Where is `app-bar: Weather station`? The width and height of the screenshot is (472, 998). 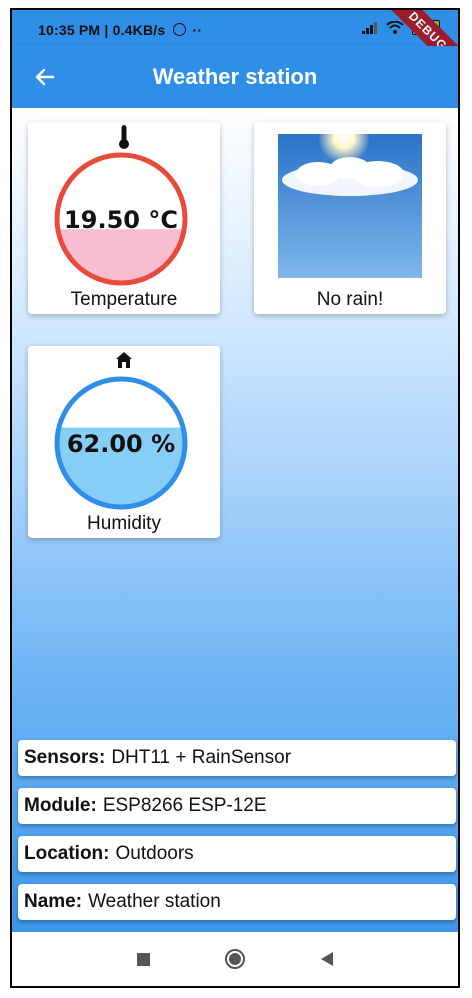
app-bar: Weather station is located at coordinates (235, 77).